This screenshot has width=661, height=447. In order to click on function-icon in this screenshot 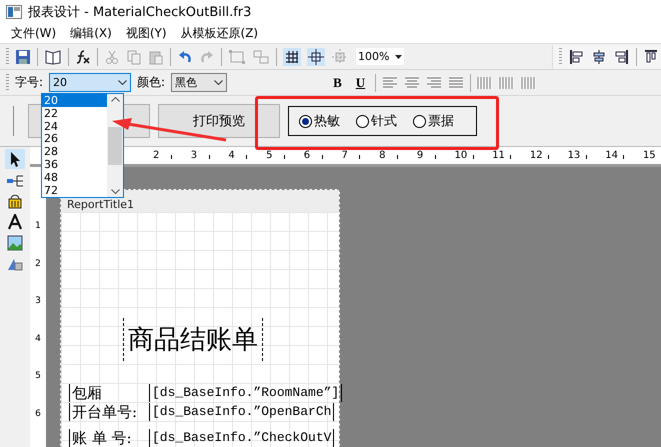, I will do `click(83, 56)`.